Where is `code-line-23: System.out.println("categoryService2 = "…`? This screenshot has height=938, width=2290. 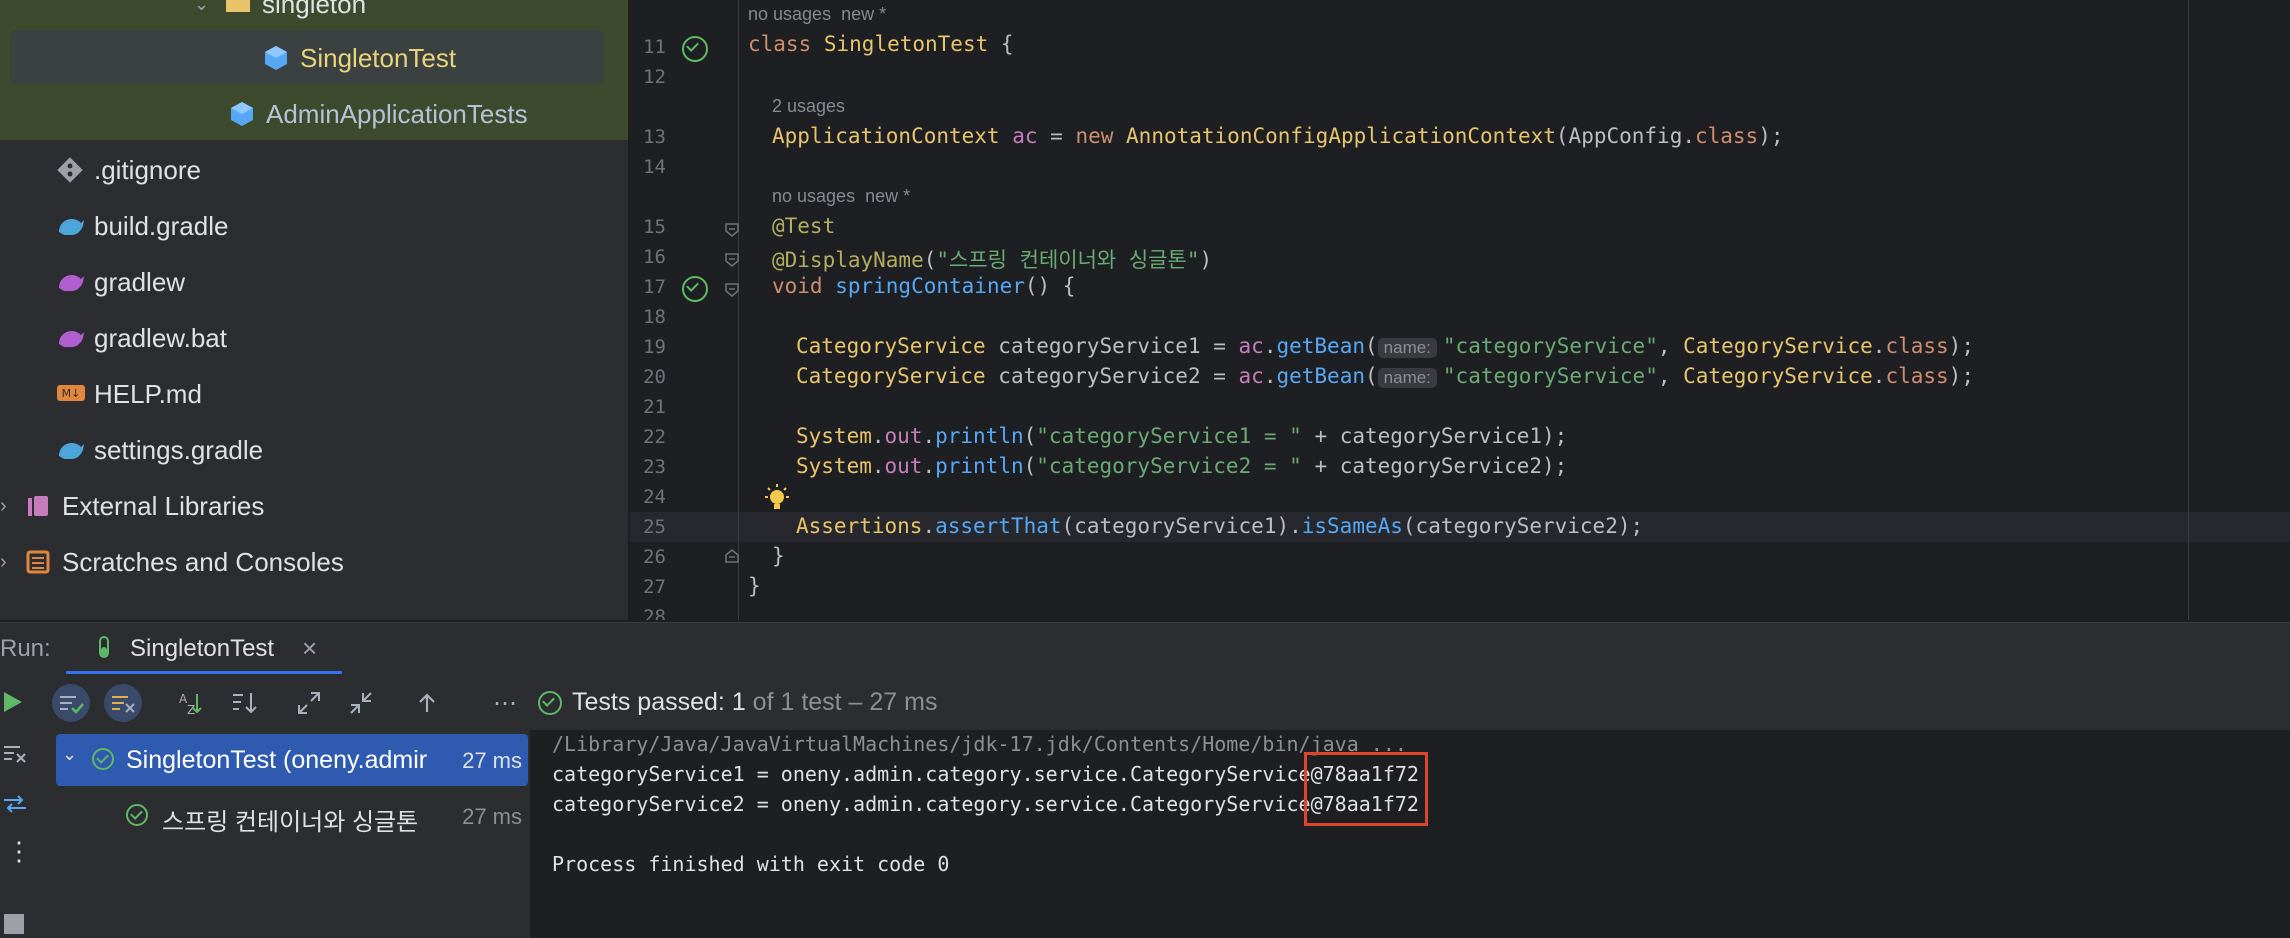
code-line-23: System.out.println("categoryService2 = "… is located at coordinates (1181, 466).